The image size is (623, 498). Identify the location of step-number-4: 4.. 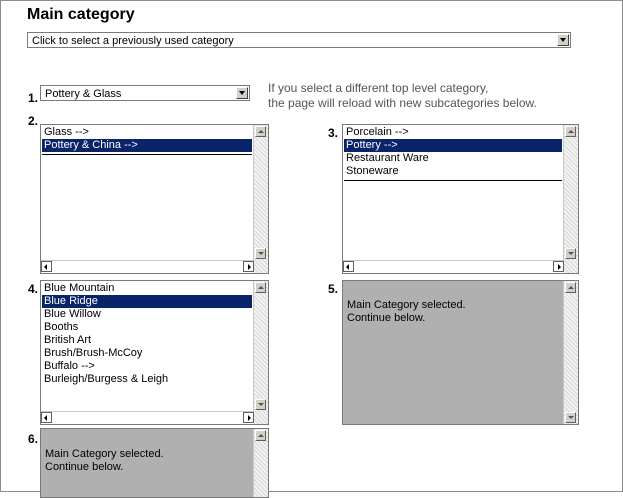
(33, 289).